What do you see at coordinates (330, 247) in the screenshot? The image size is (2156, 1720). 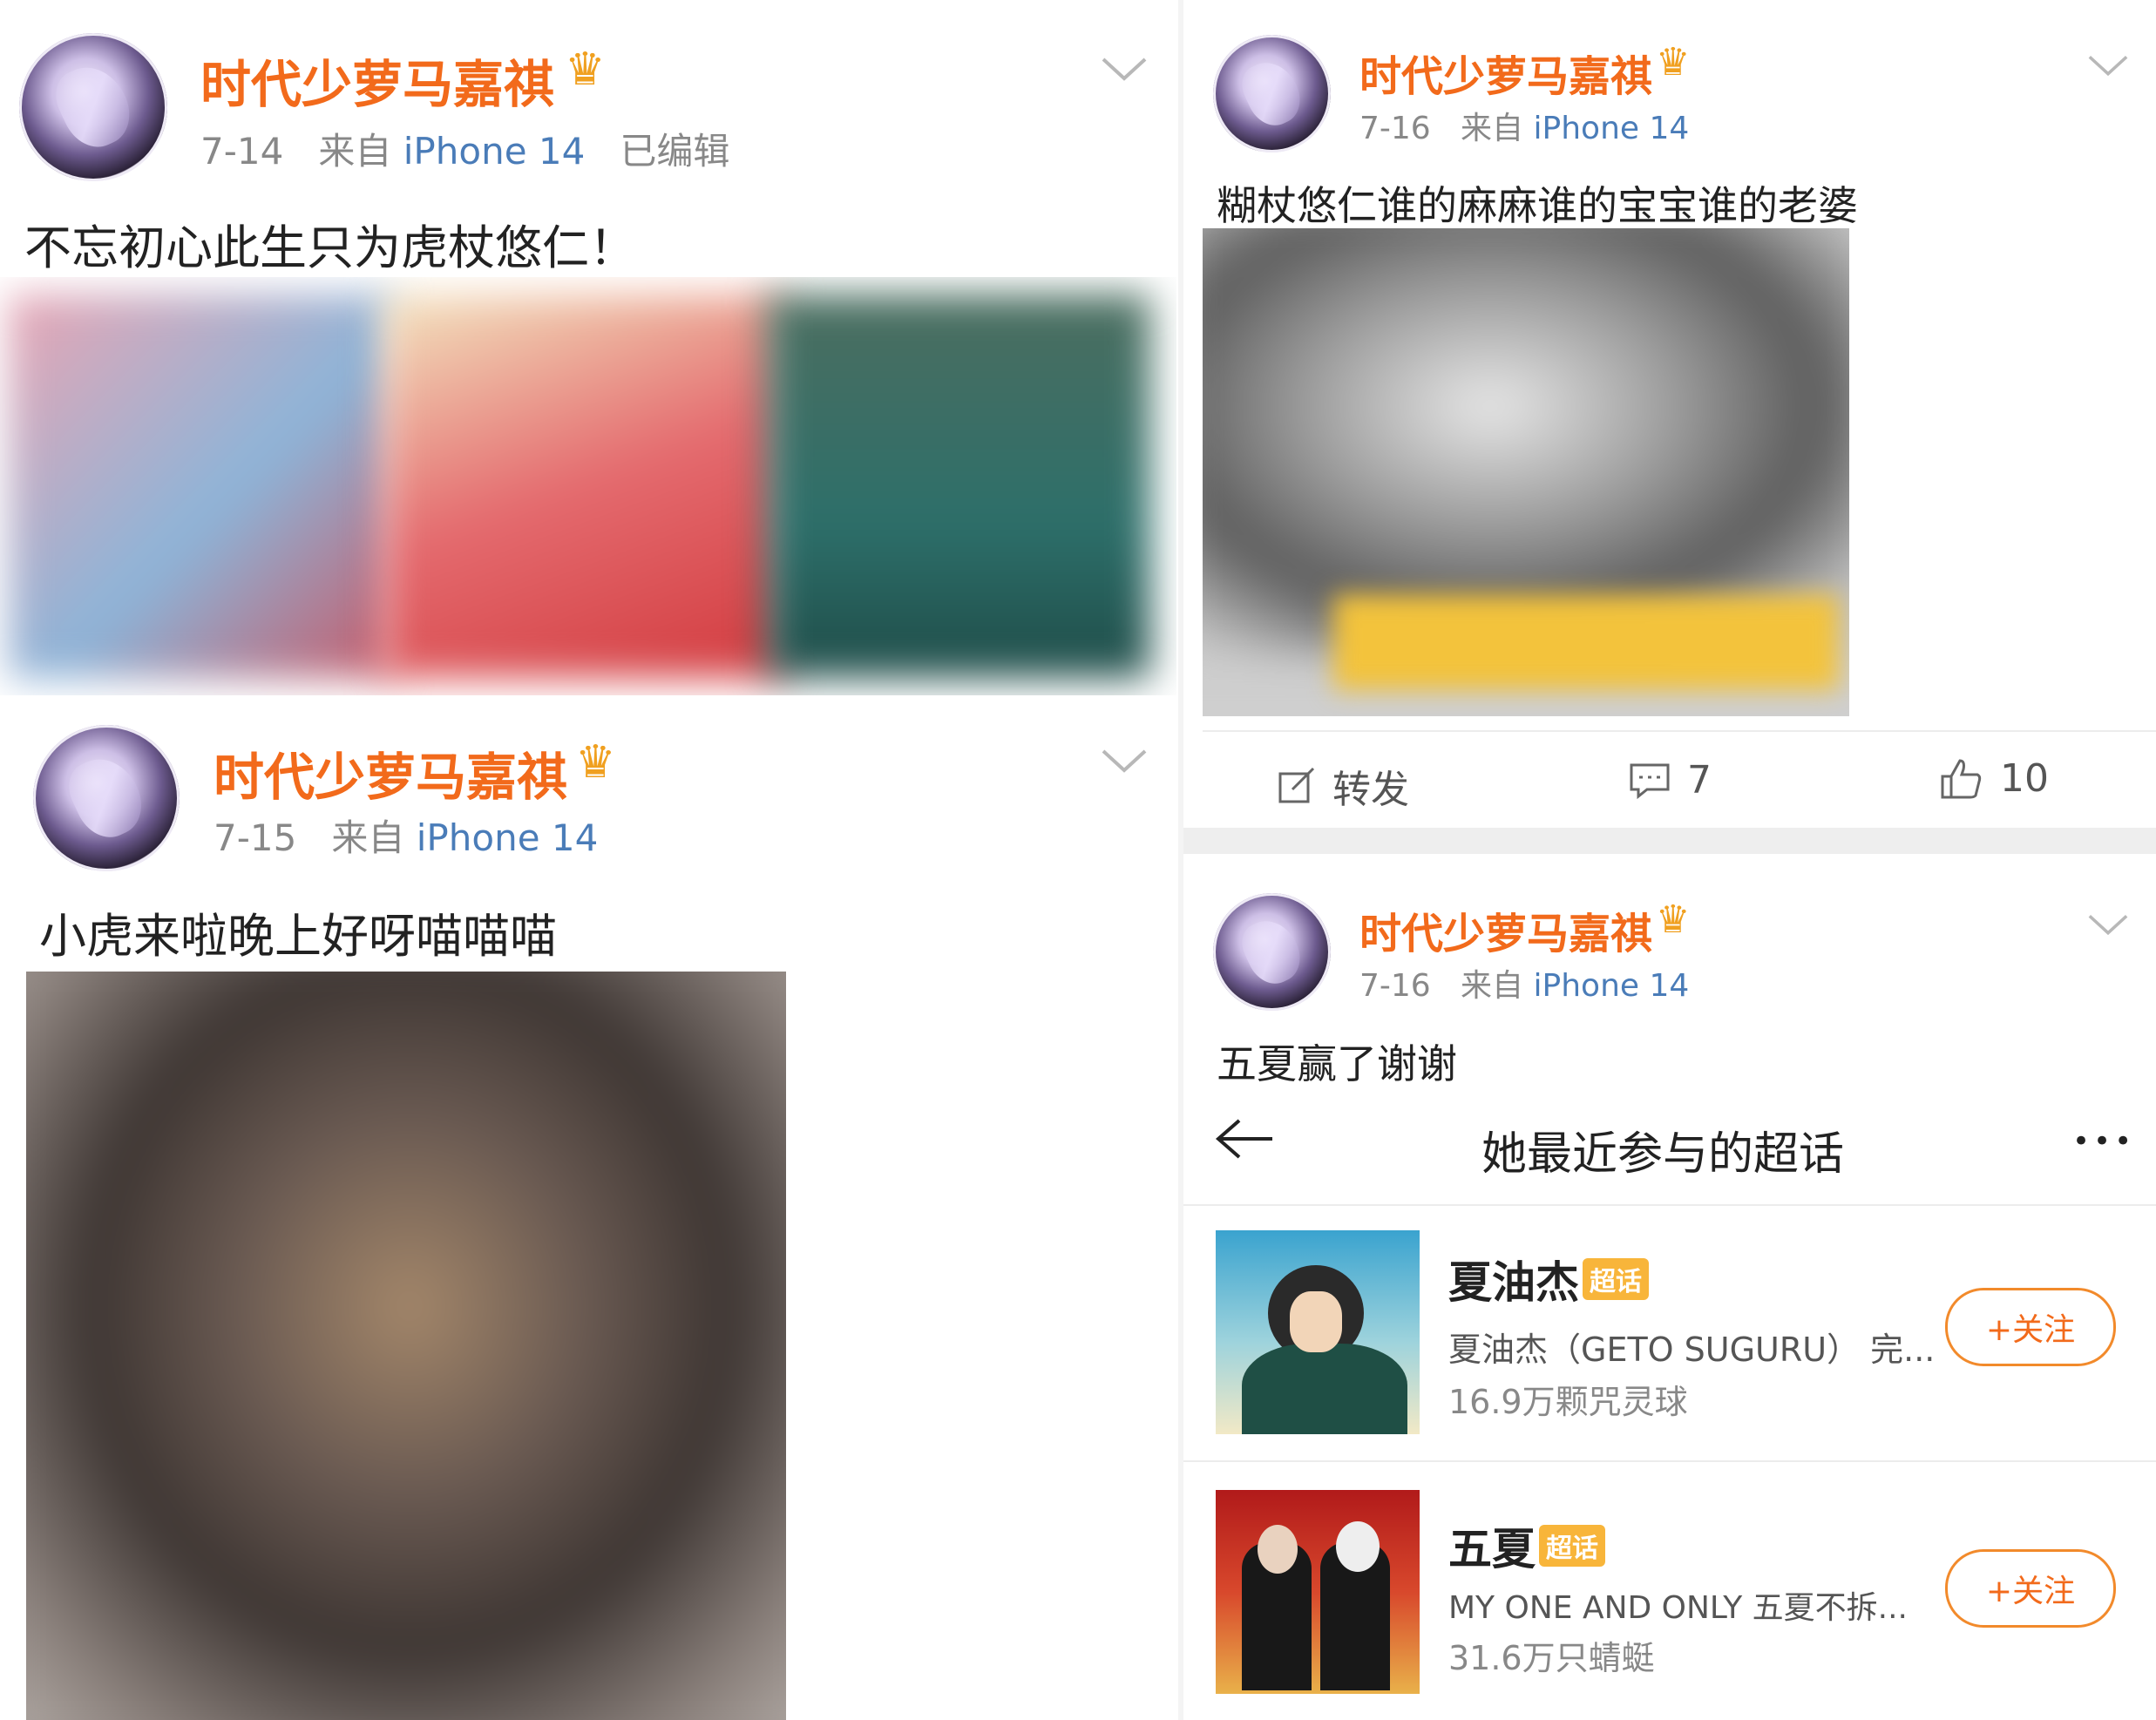 I see `post-text: 不忘初心此生只为虎杖悠仁！` at bounding box center [330, 247].